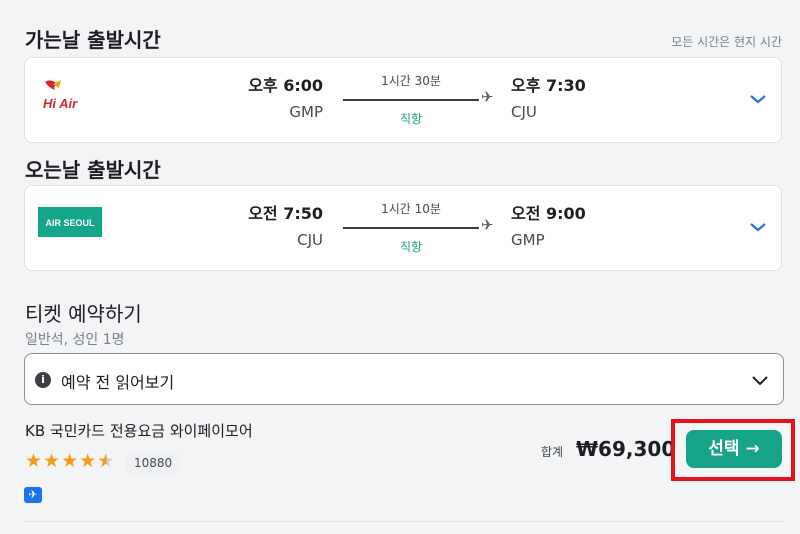 This screenshot has width=800, height=534. Describe the element at coordinates (106, 461) in the screenshot. I see `half-star-icon: ★` at that location.